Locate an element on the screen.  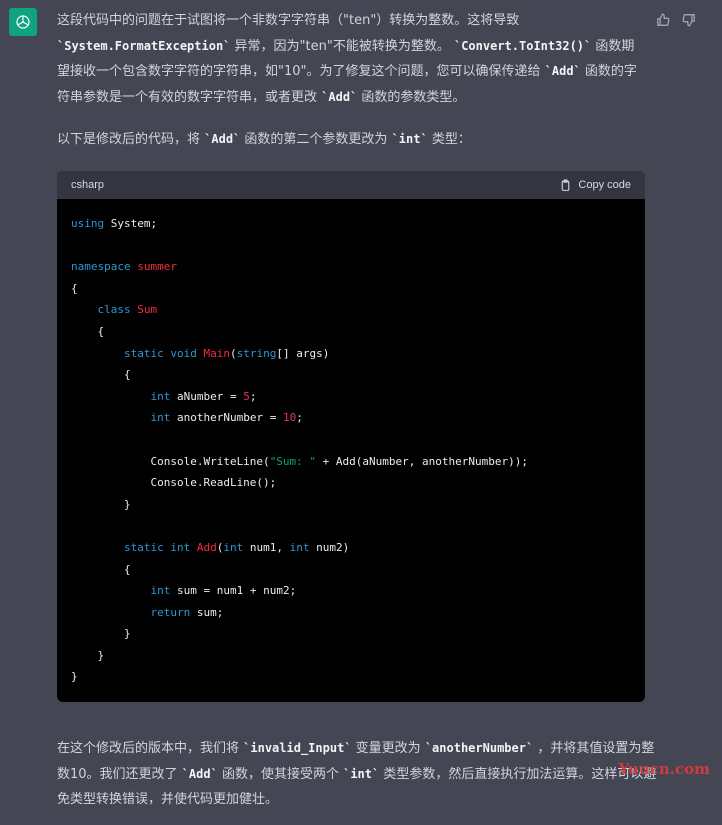
code-block-header: csharp Copy code is located at coordinates (351, 185).